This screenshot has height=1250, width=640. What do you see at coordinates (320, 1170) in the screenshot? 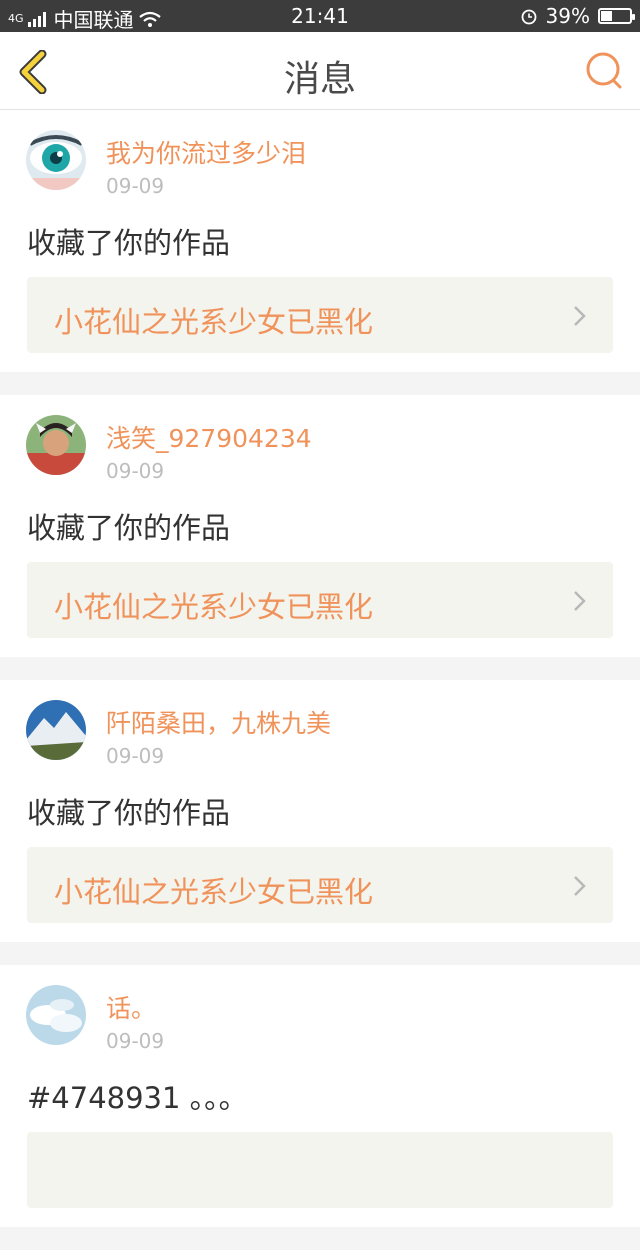
I see `work-link` at bounding box center [320, 1170].